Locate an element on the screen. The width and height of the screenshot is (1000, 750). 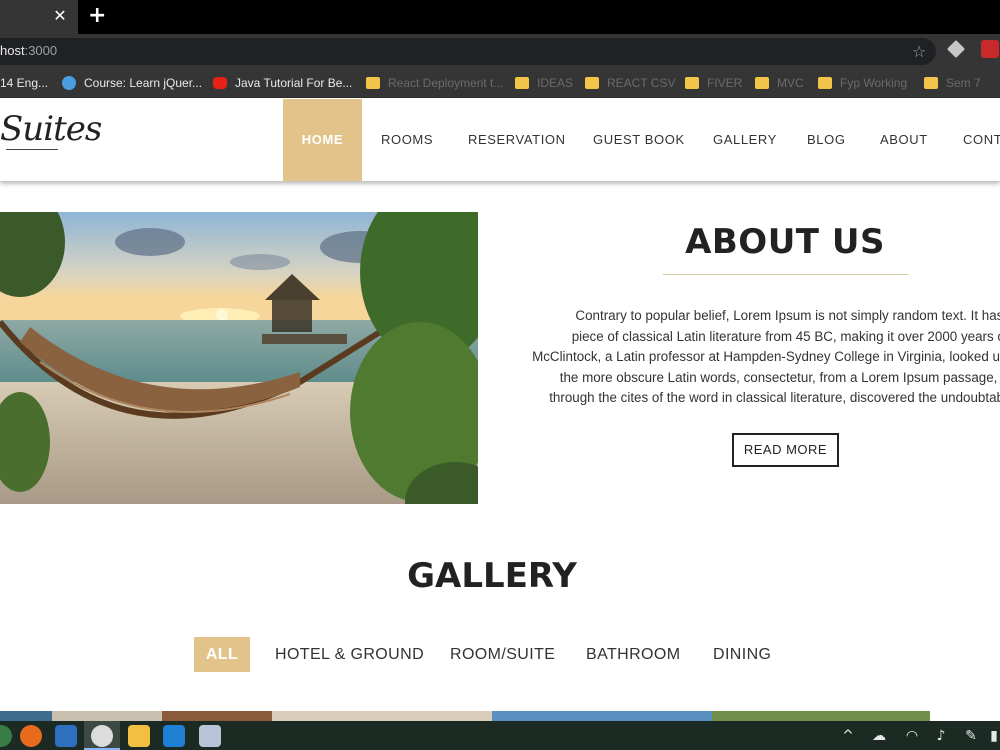
browser-tabstrip: ✕ + is located at coordinates (500, 17).